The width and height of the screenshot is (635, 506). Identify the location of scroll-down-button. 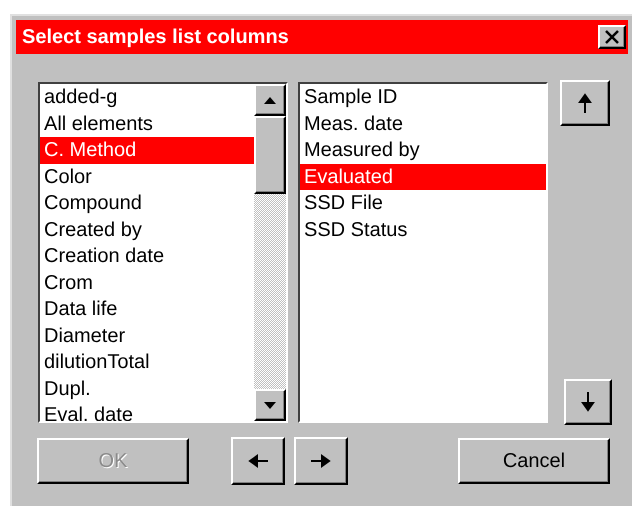
(270, 405).